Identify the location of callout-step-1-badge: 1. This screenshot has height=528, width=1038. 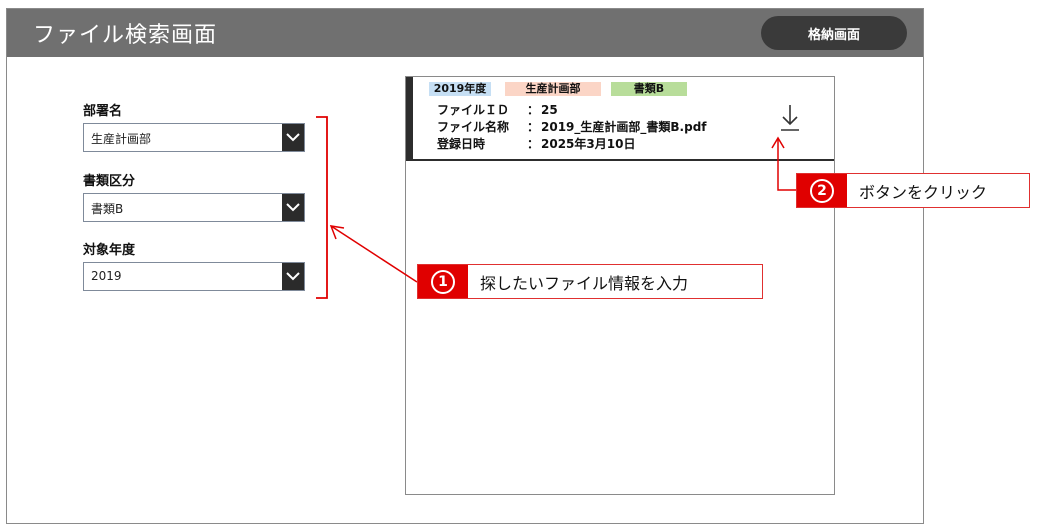
(443, 281).